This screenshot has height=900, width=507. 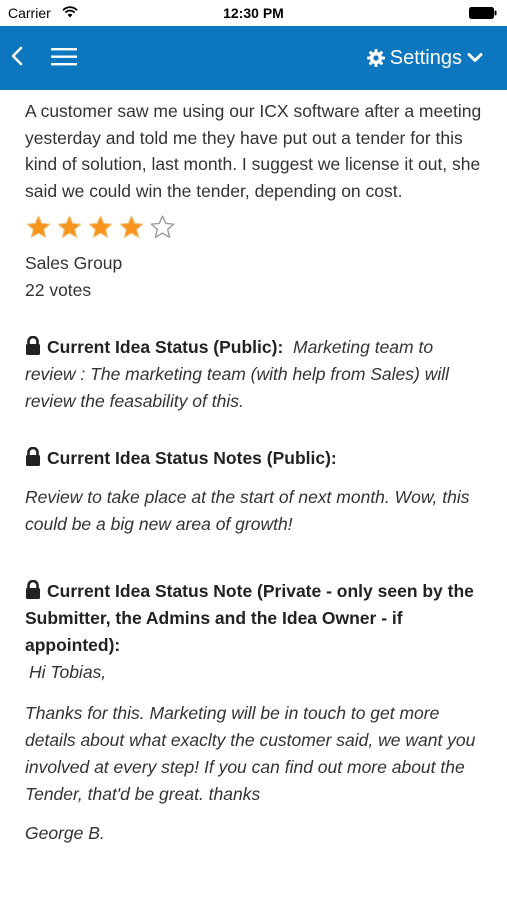 I want to click on status-public-heading: Current Idea Status (Public):, so click(x=165, y=347).